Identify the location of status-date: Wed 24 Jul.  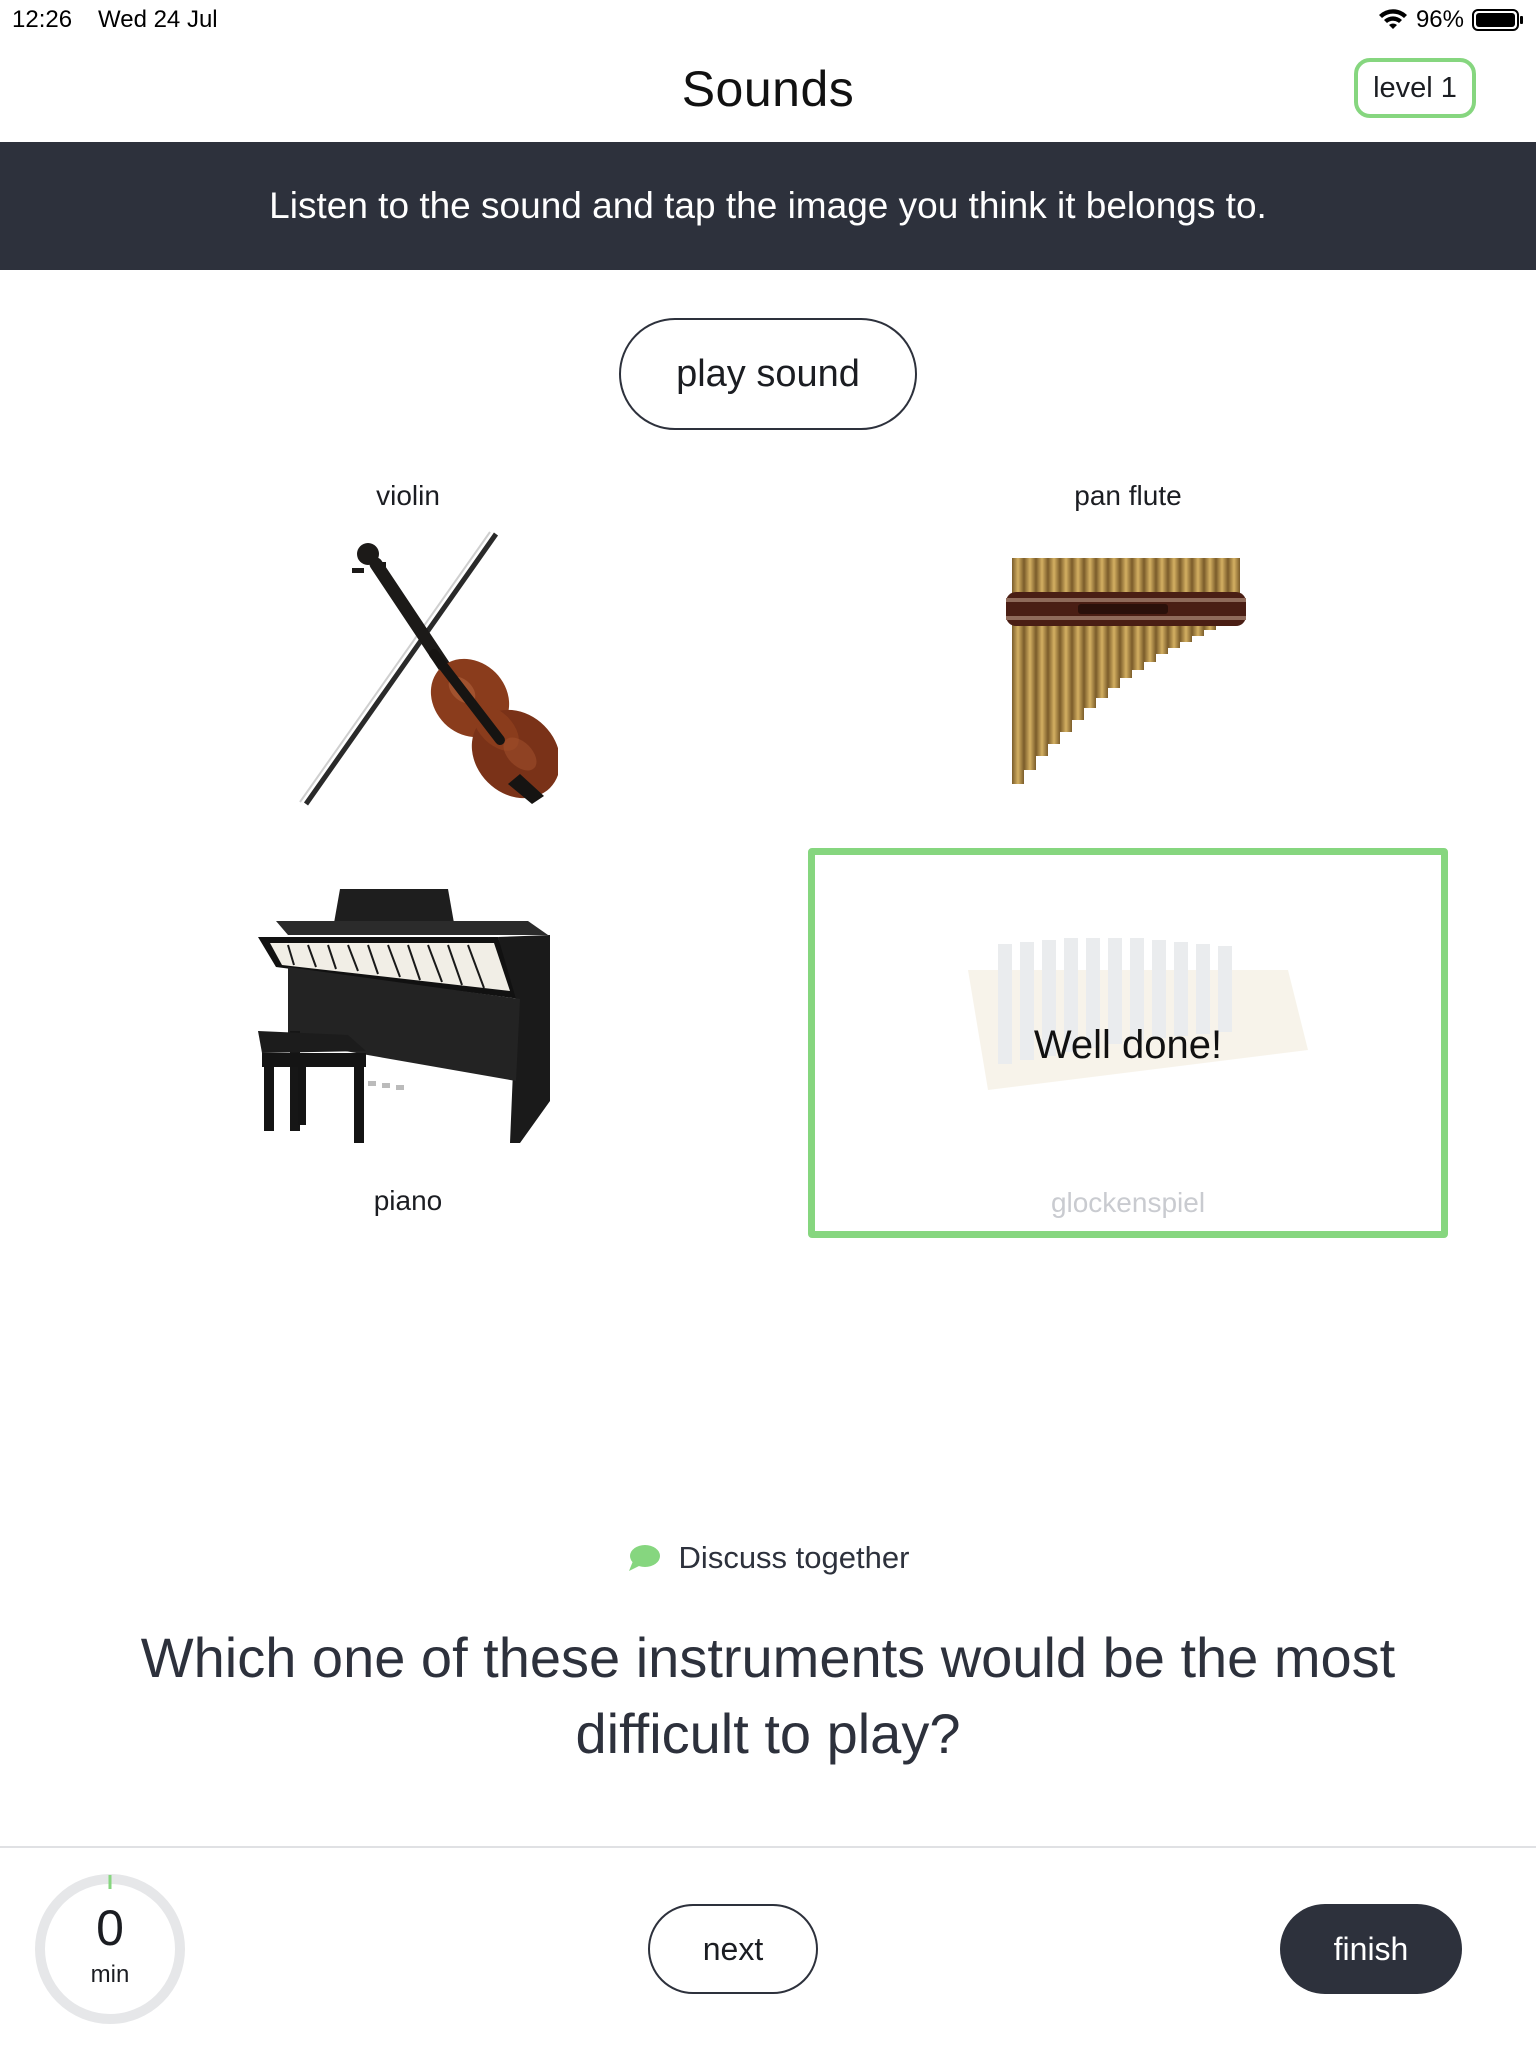
(158, 19).